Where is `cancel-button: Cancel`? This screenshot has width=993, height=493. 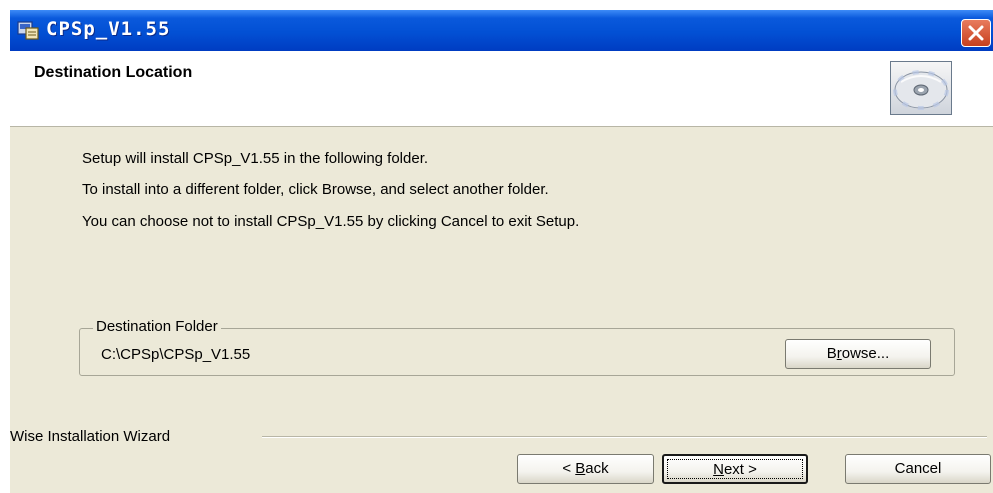
cancel-button: Cancel is located at coordinates (918, 469).